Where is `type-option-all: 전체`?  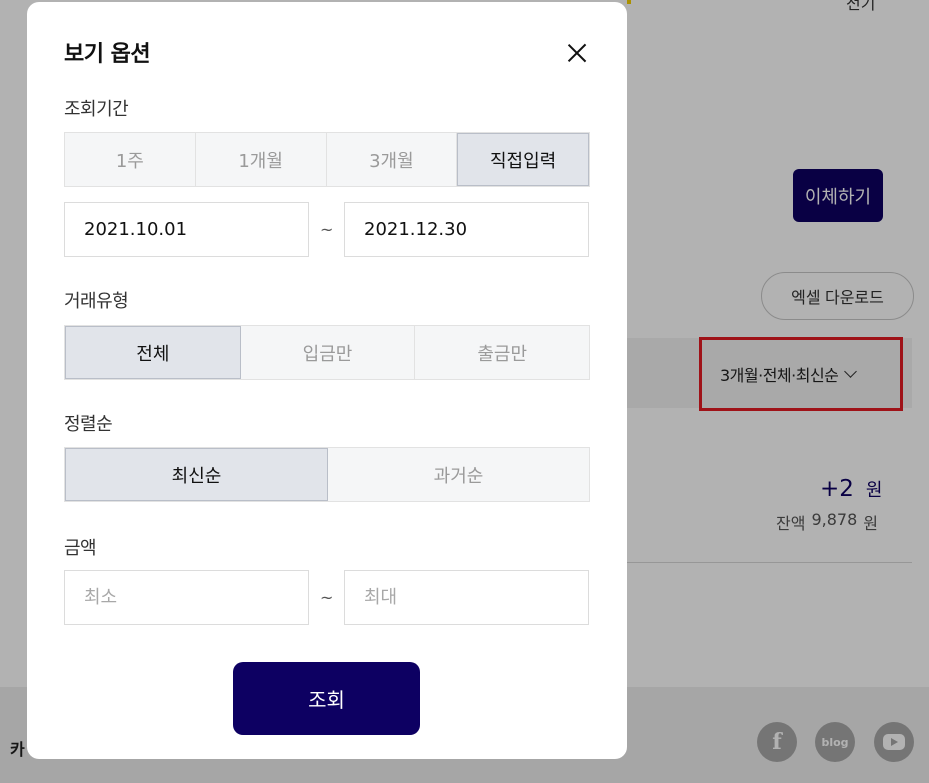 type-option-all: 전체 is located at coordinates (153, 352).